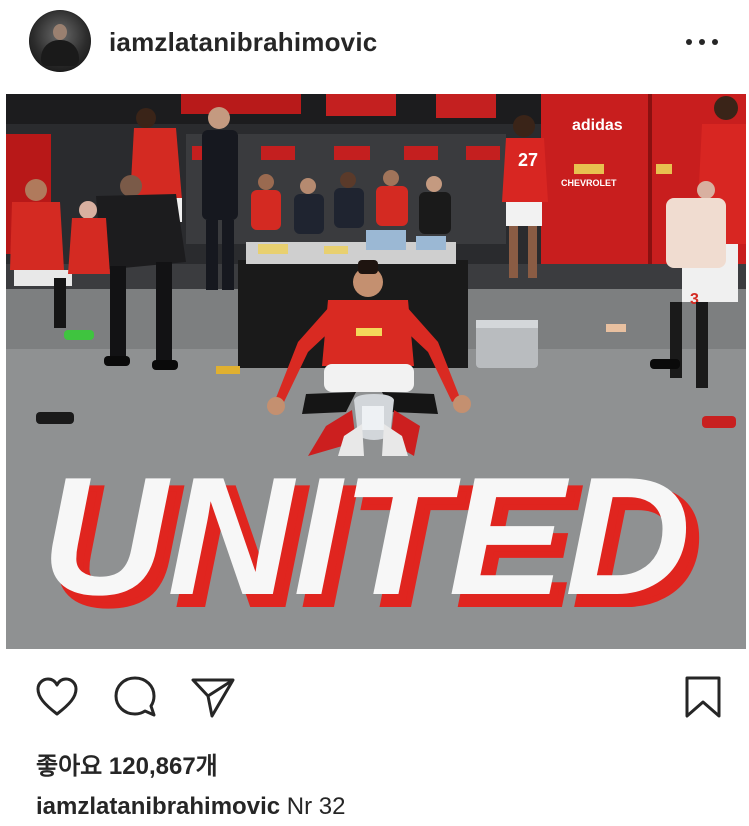 The width and height of the screenshot is (749, 826). I want to click on post-caption: iamzlatanibrahimovic Nr 32, so click(190, 807).